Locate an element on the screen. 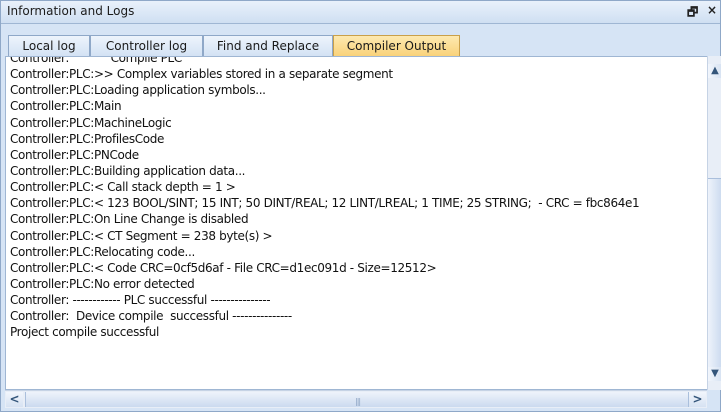  output-line: Controller:PLC:MachineLogic is located at coordinates (91, 122).